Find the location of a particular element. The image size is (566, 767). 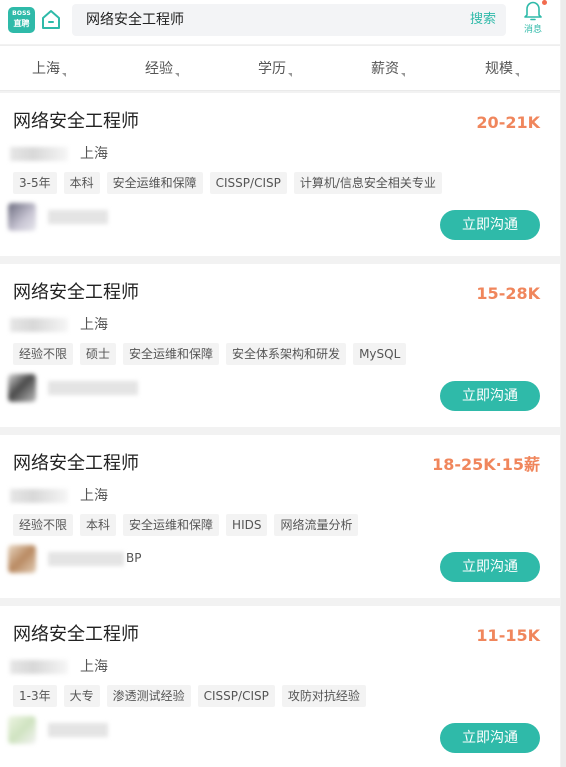

filter-label: 学历 is located at coordinates (272, 69).